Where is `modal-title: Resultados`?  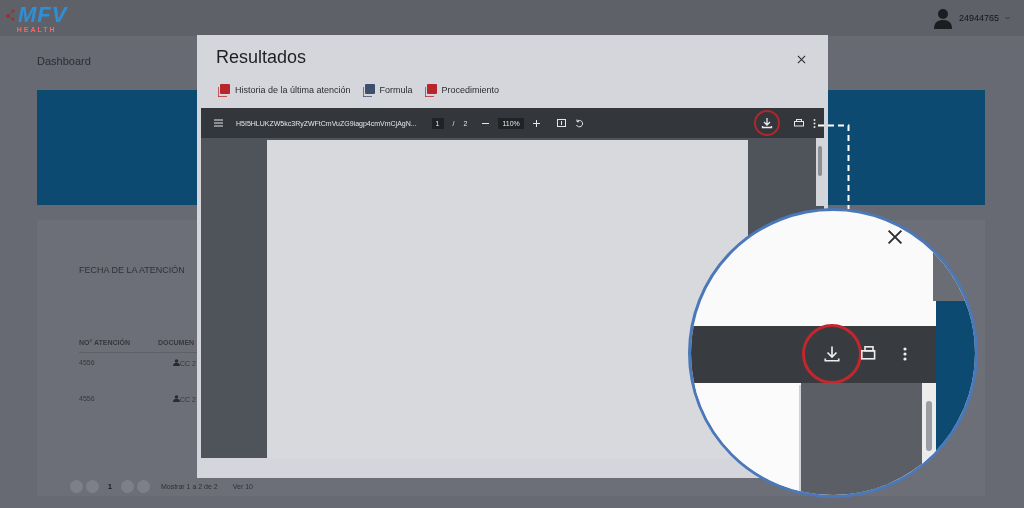
modal-title: Resultados is located at coordinates (261, 57).